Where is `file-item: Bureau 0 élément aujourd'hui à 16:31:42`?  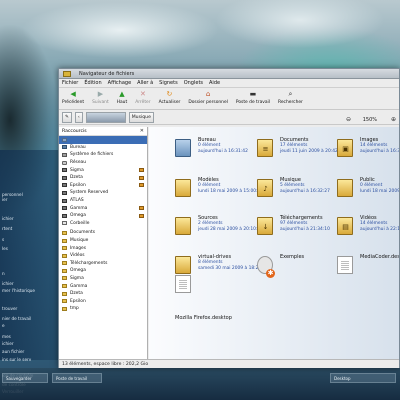 file-item: Bureau 0 élément aujourd'hui à 16:31:42 is located at coordinates (211, 150).